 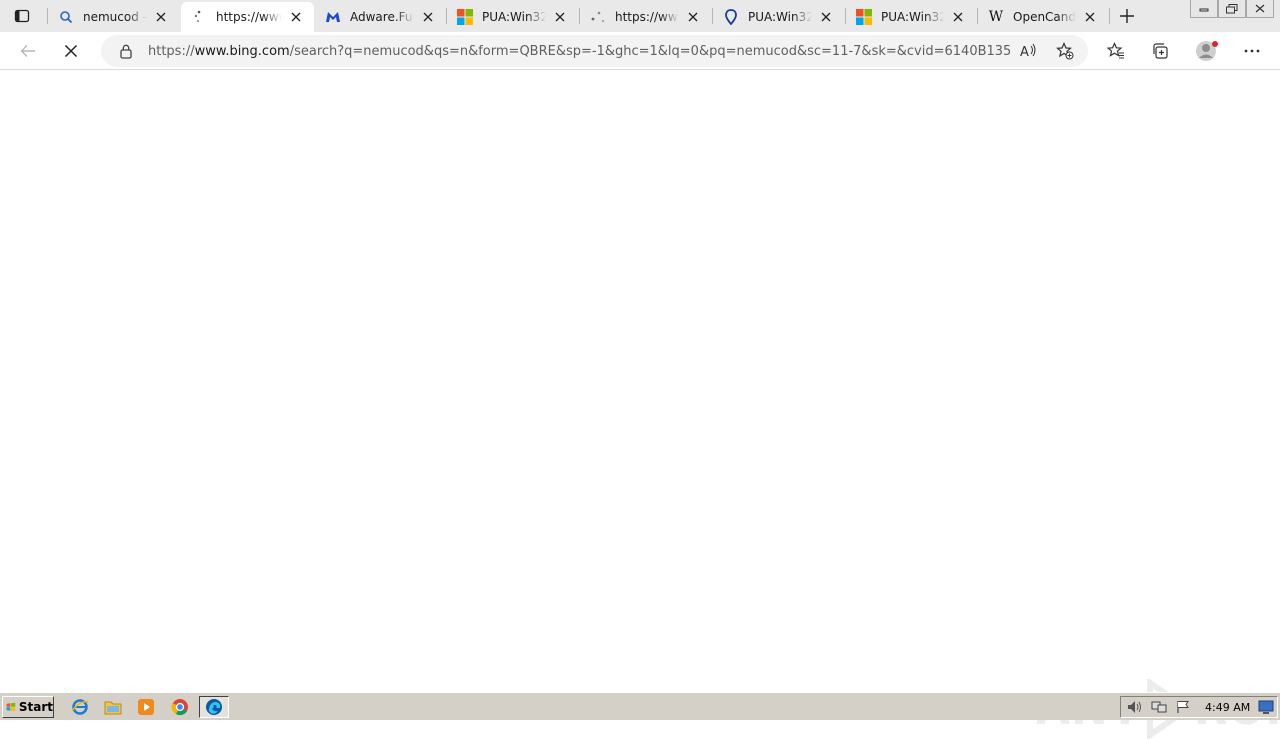 What do you see at coordinates (640, 706) in the screenshot?
I see `taskbar: Start 4:49 AM` at bounding box center [640, 706].